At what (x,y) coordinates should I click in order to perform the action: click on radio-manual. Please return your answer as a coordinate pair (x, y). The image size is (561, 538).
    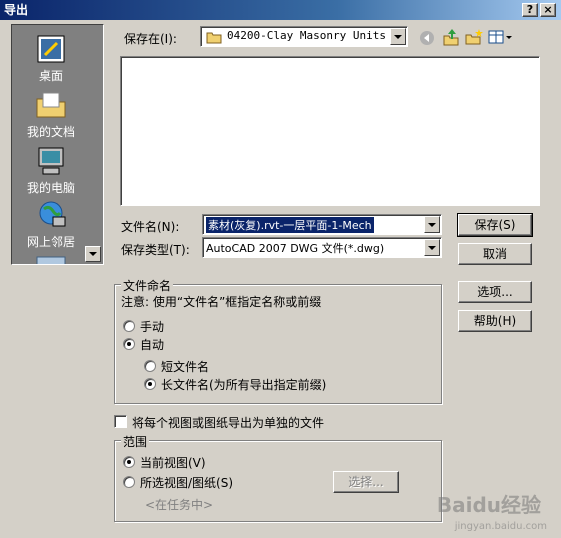
    Looking at the image, I should click on (129, 326).